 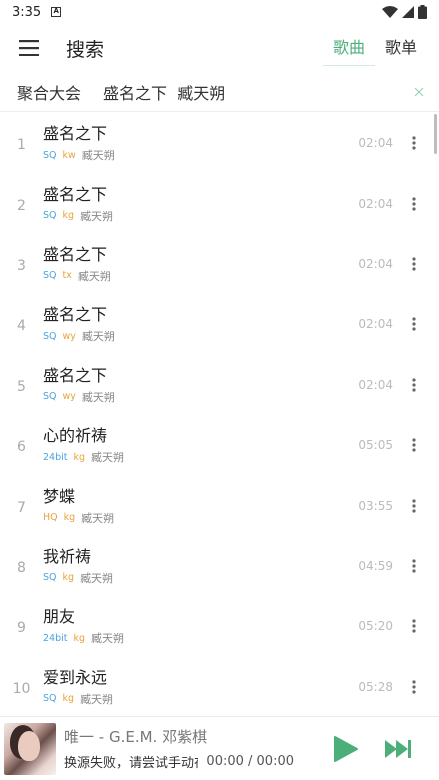 I want to click on song-row: 1 盛名之下 SQ kw 臧天朔 02:04, so click(x=219, y=143).